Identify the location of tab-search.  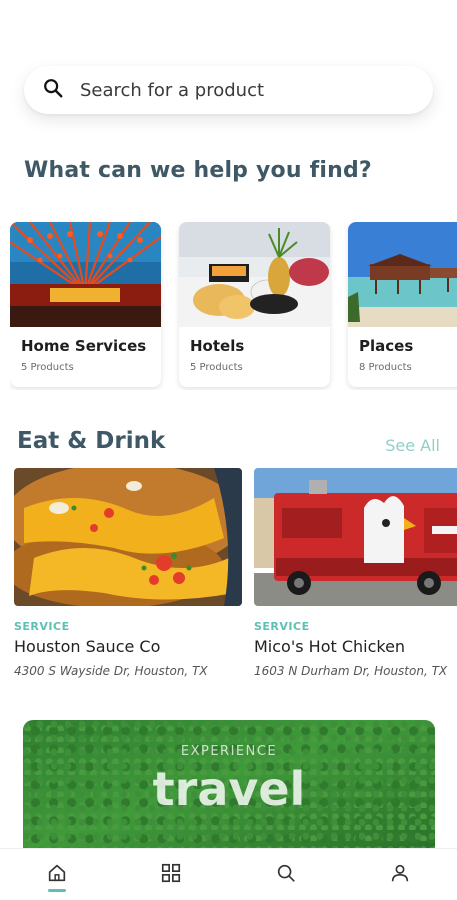
(286, 874).